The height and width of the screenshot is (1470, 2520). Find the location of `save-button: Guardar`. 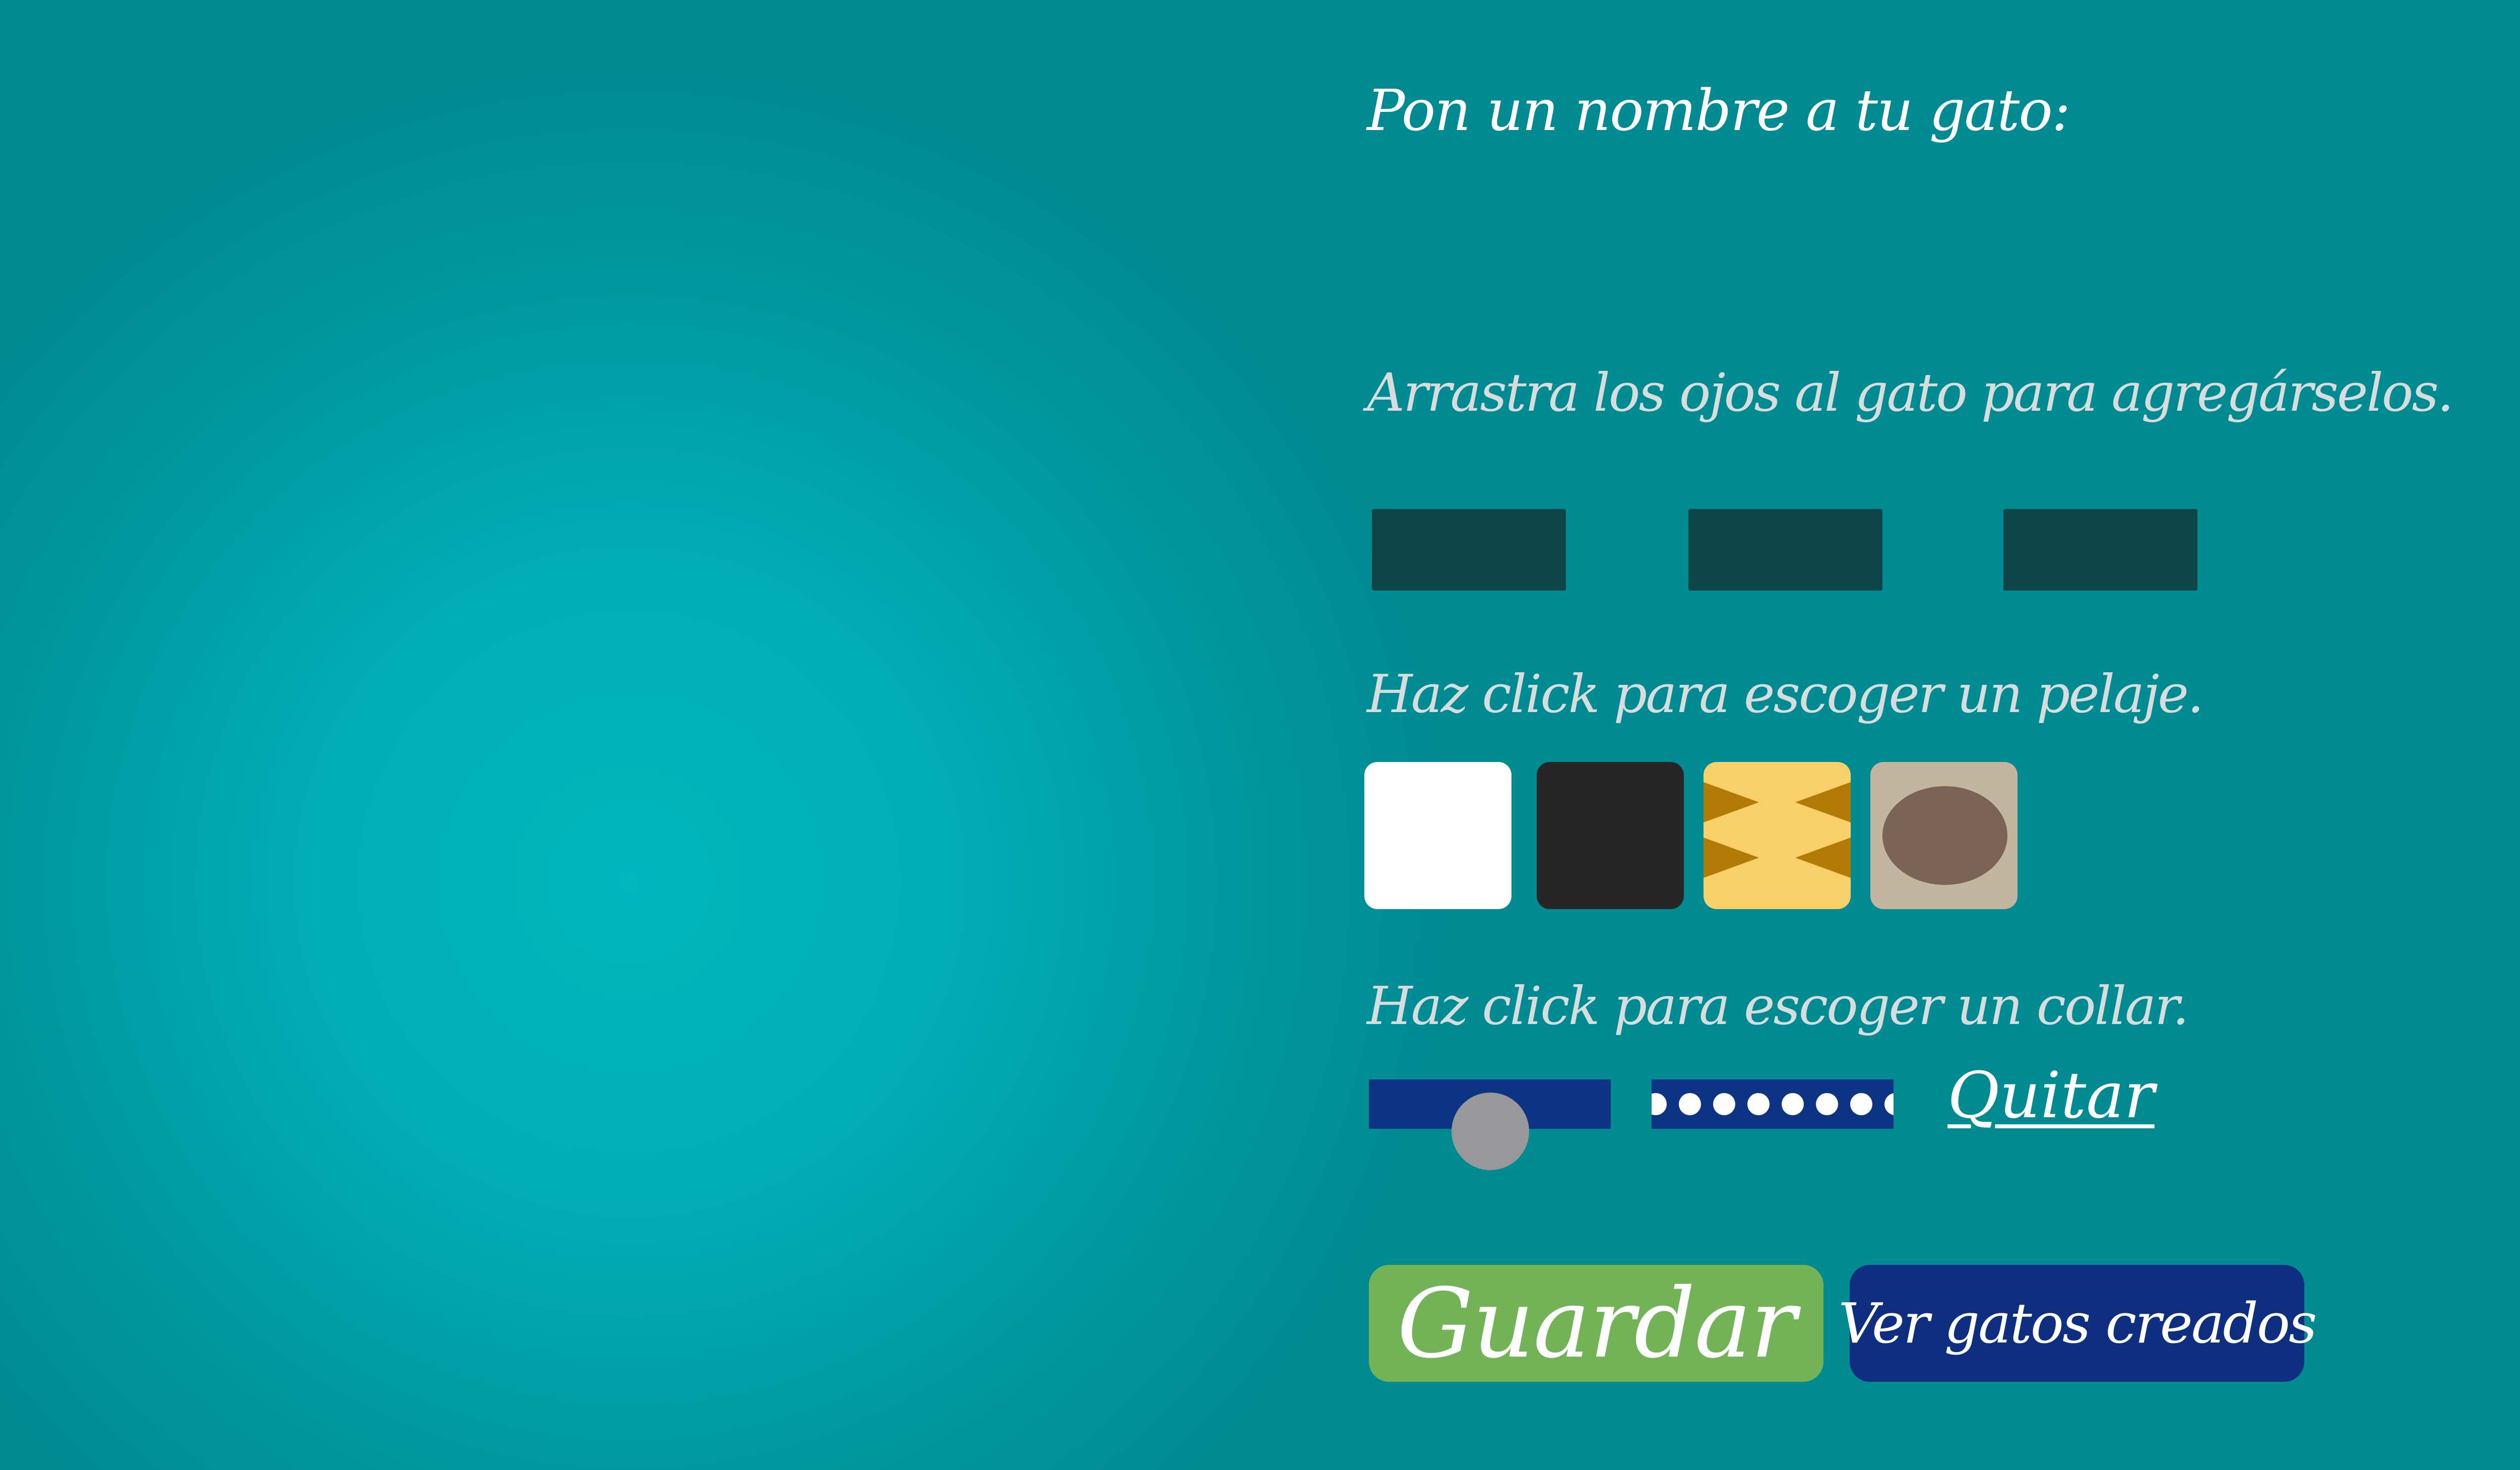

save-button: Guardar is located at coordinates (1596, 1323).